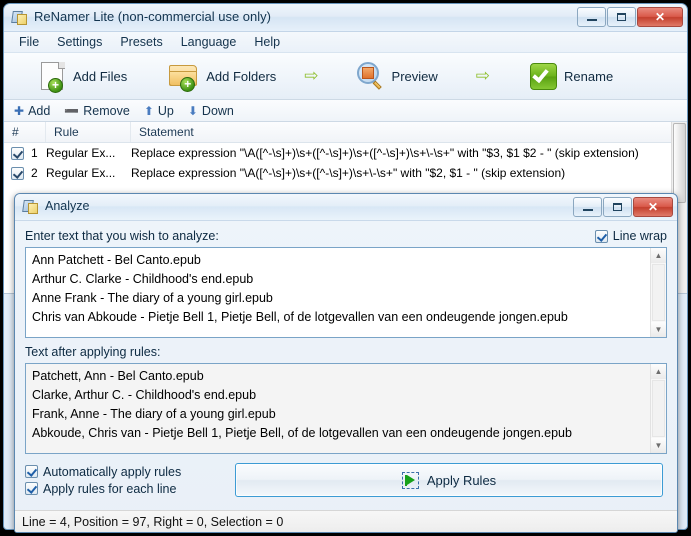  I want to click on rule-number: 2, so click(34, 173).